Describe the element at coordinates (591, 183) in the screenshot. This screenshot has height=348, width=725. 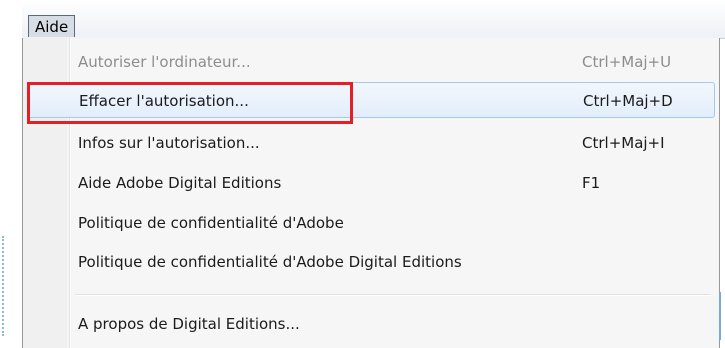
I see `menu-item-shortcut: F1` at that location.